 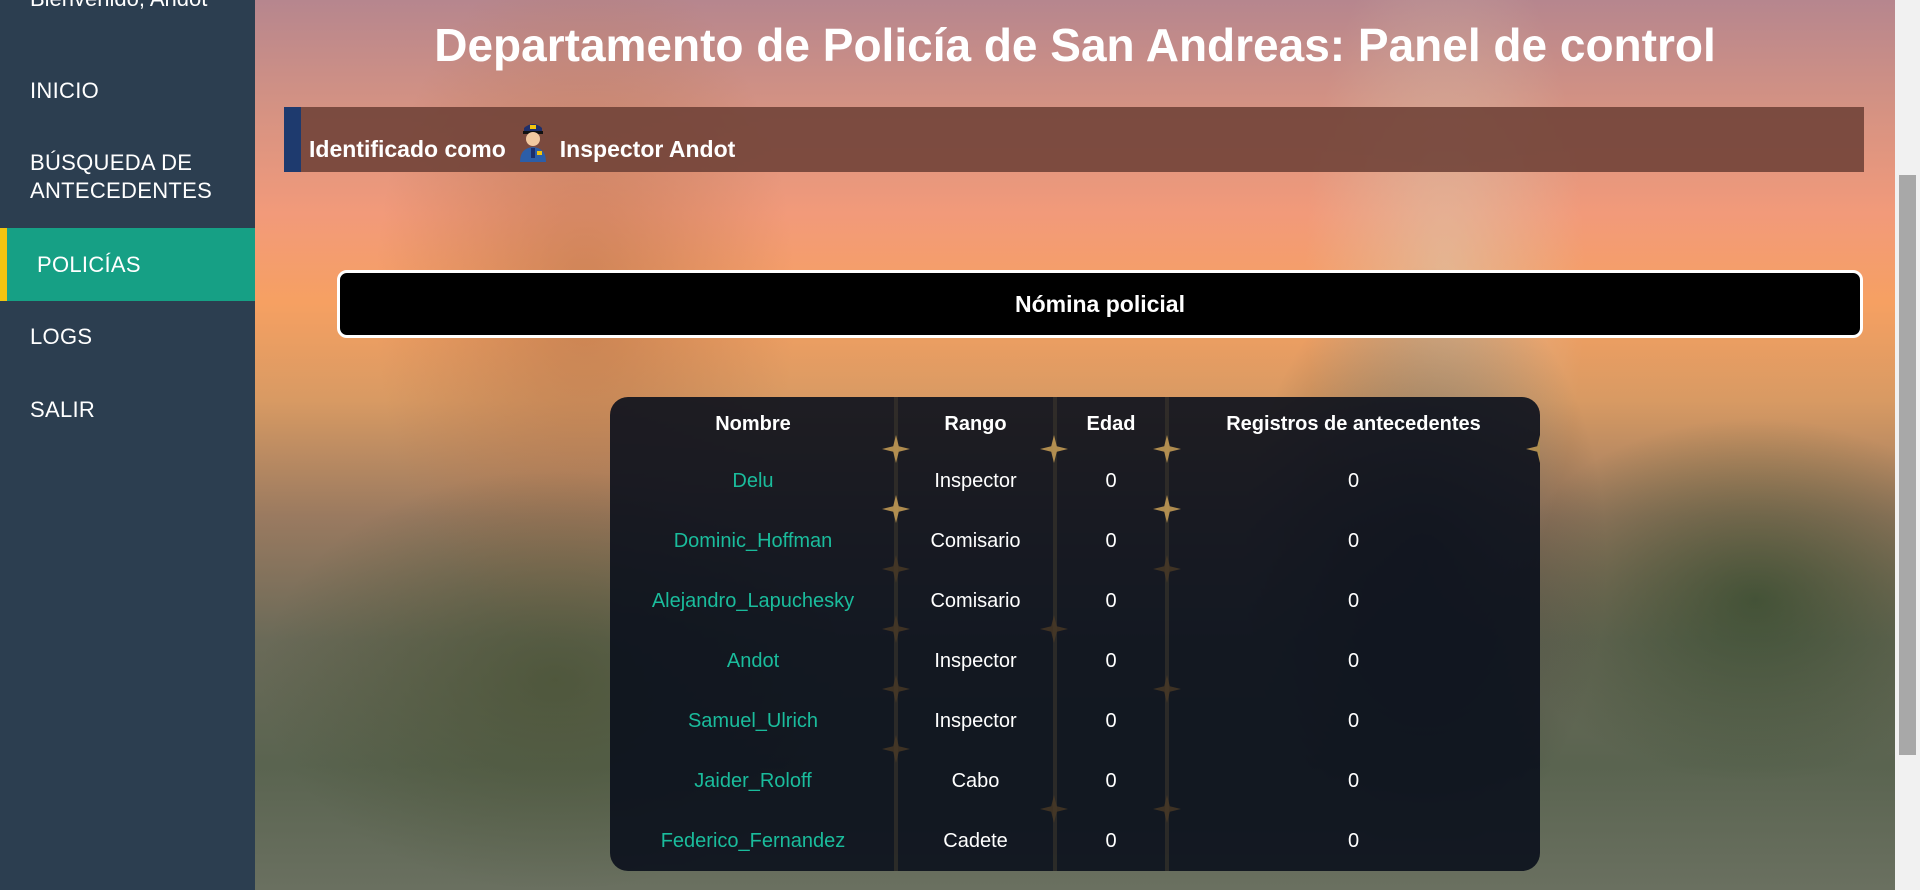 I want to click on sidebar-item-policias: POLICÍAS, so click(x=127, y=264).